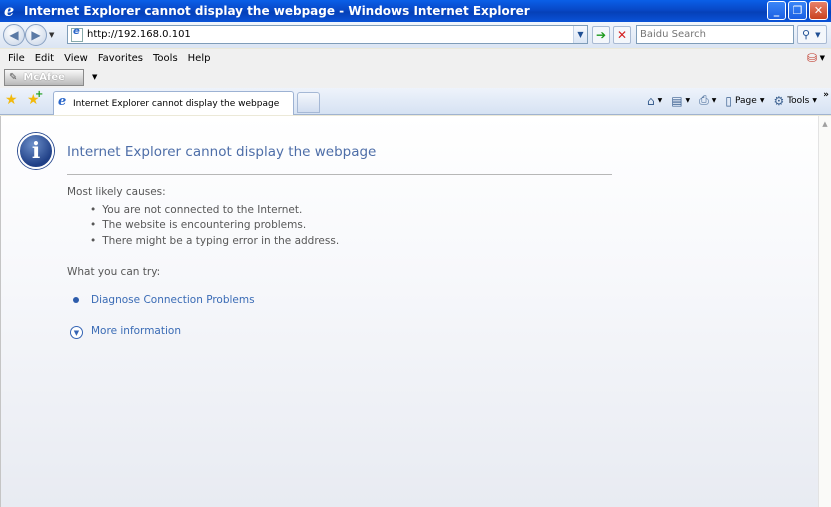  I want to click on mcafee-toolbar: ✎ McAfee ▼, so click(415, 78).